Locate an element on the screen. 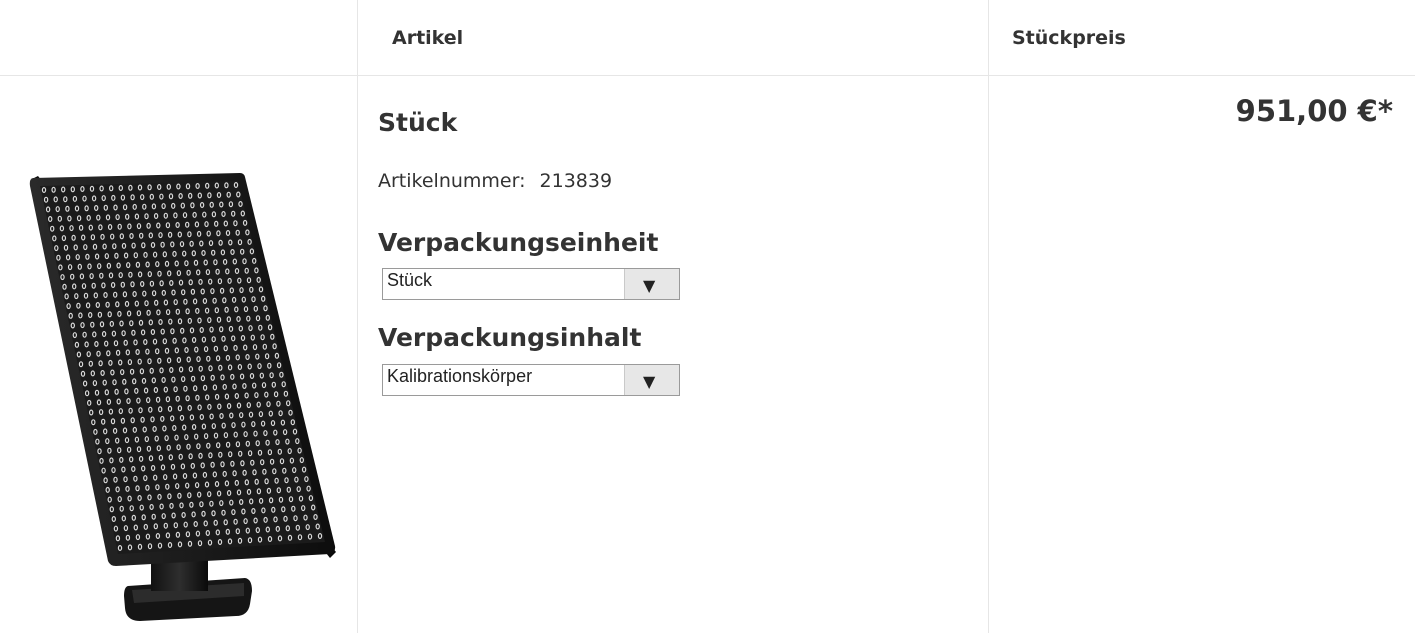 Image resolution: width=1415 pixels, height=637 pixels. packaging-unit-select: Stück ▼ is located at coordinates (531, 284).